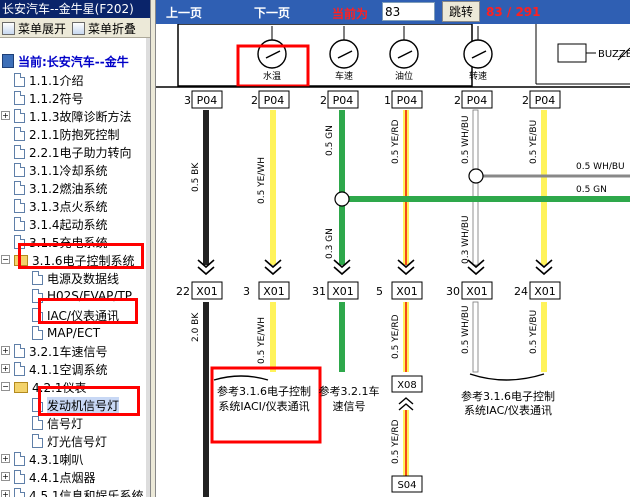  Describe the element at coordinates (34, 28) in the screenshot. I see `expand-menu-button: 菜单展开` at that location.